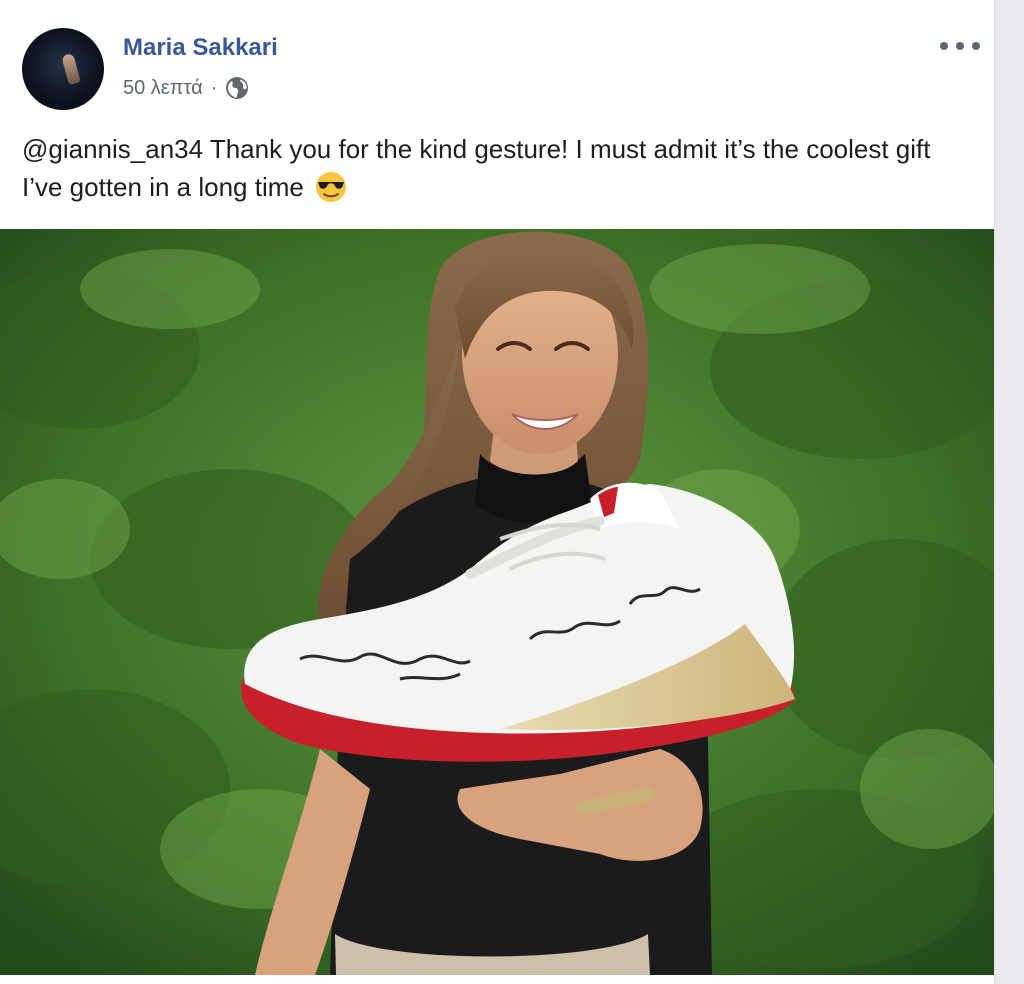 The width and height of the screenshot is (1024, 984). What do you see at coordinates (71, 69) in the screenshot?
I see `avatar-figure` at bounding box center [71, 69].